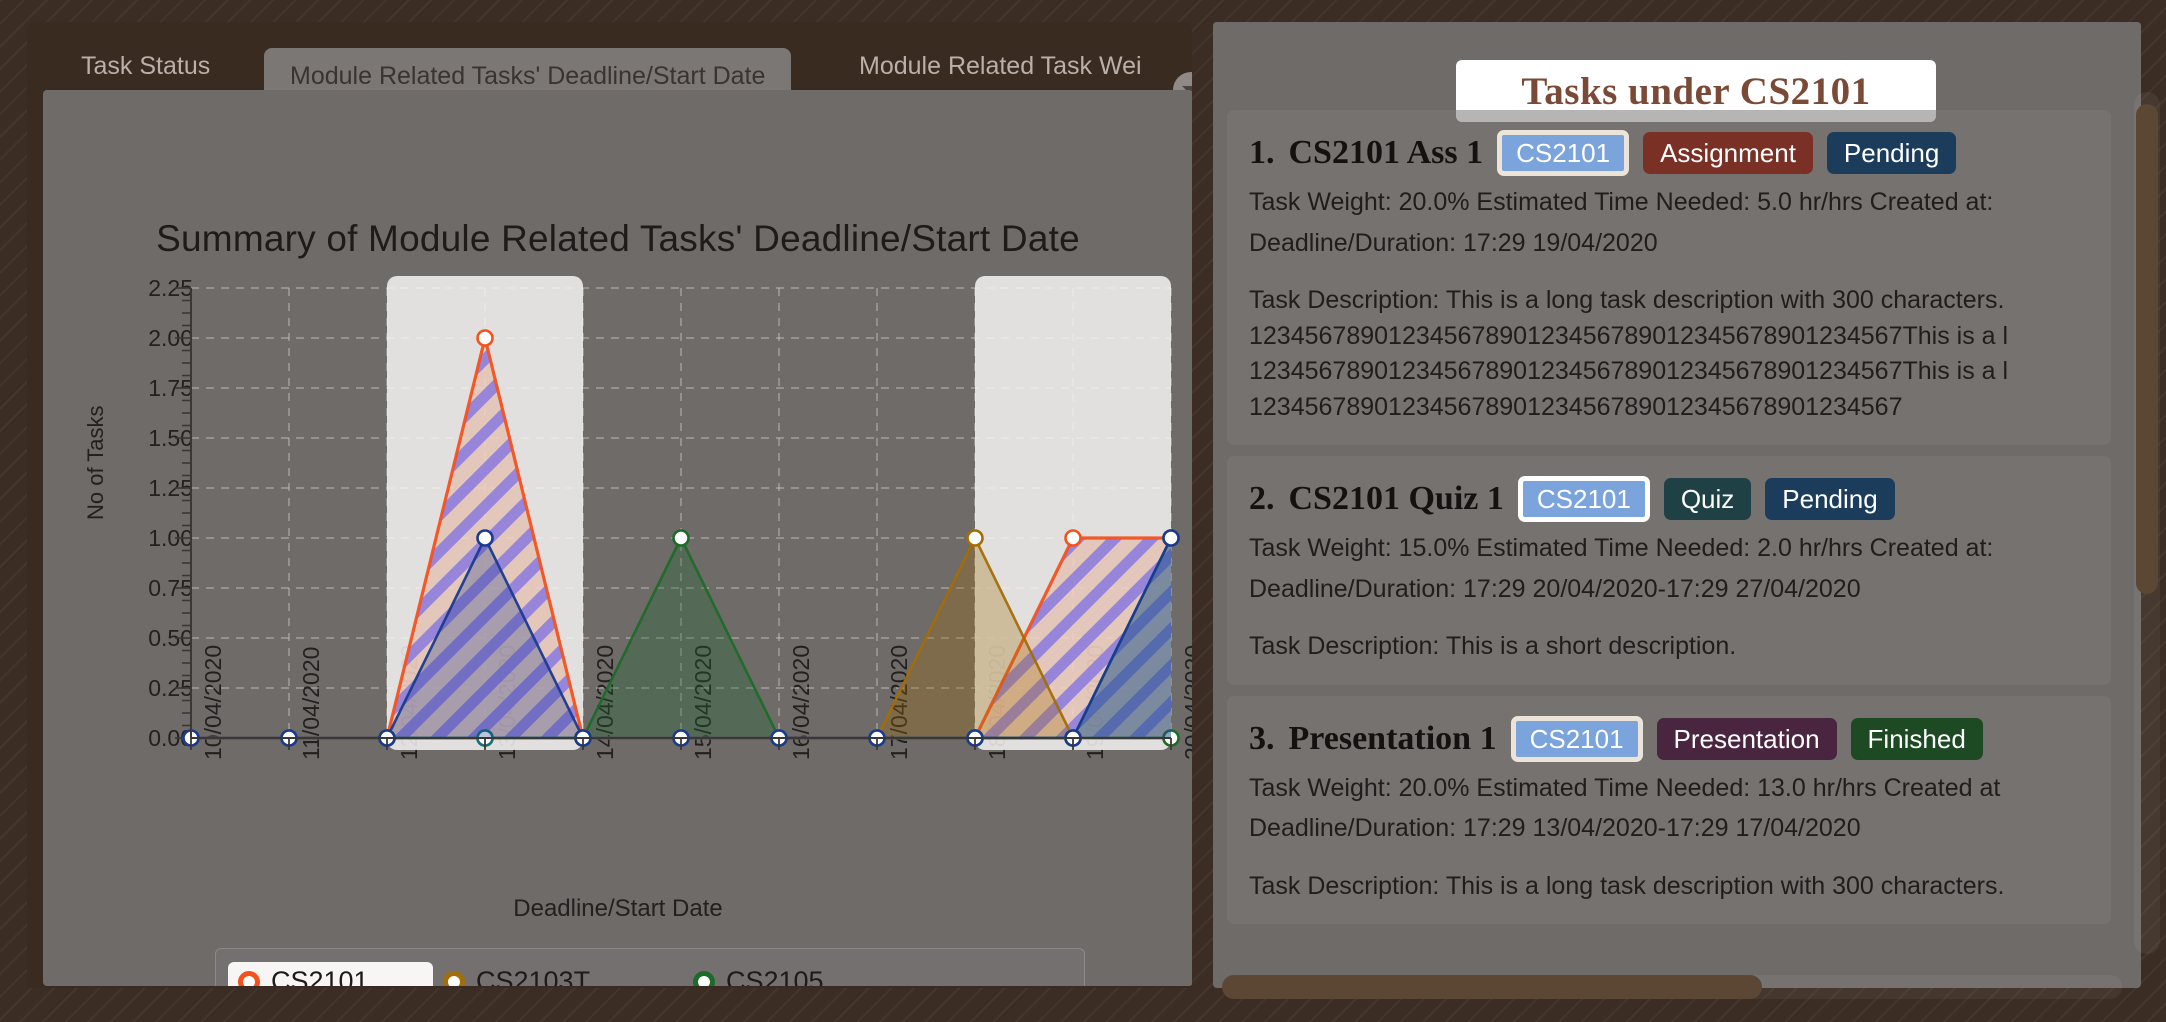  I want to click on horizontal-scrollbar-thumb, so click(1492, 987).